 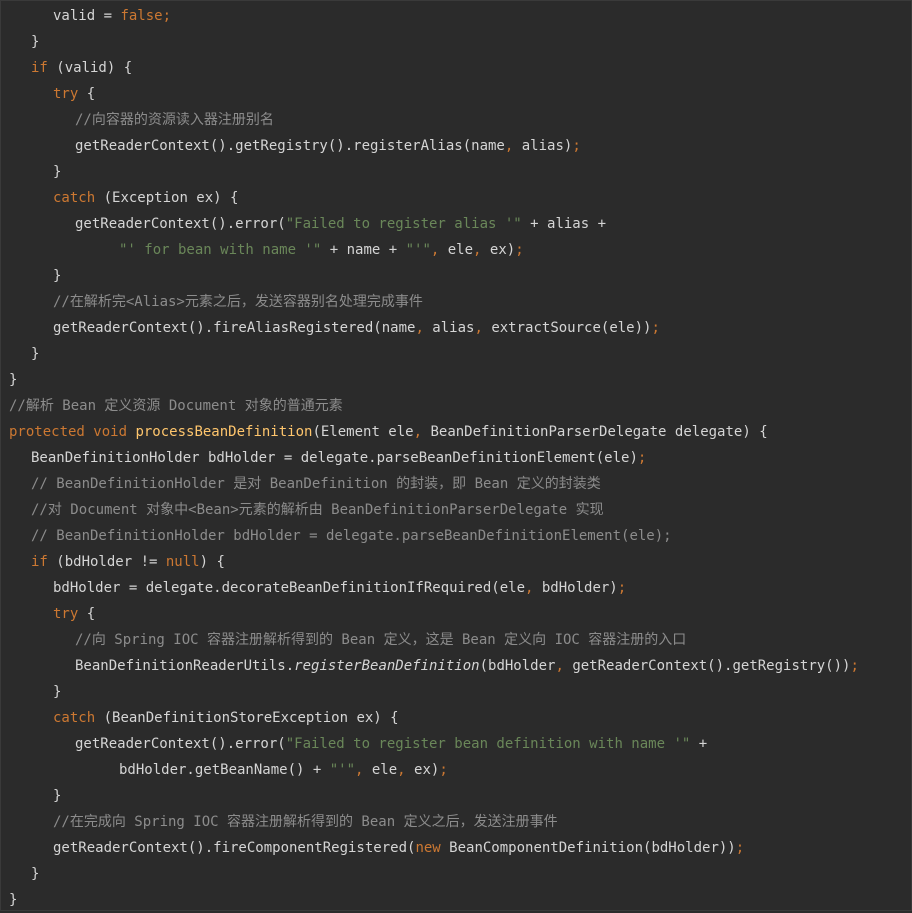 What do you see at coordinates (224, 770) in the screenshot?
I see `code-token: bdHolder.getBeanName() +` at bounding box center [224, 770].